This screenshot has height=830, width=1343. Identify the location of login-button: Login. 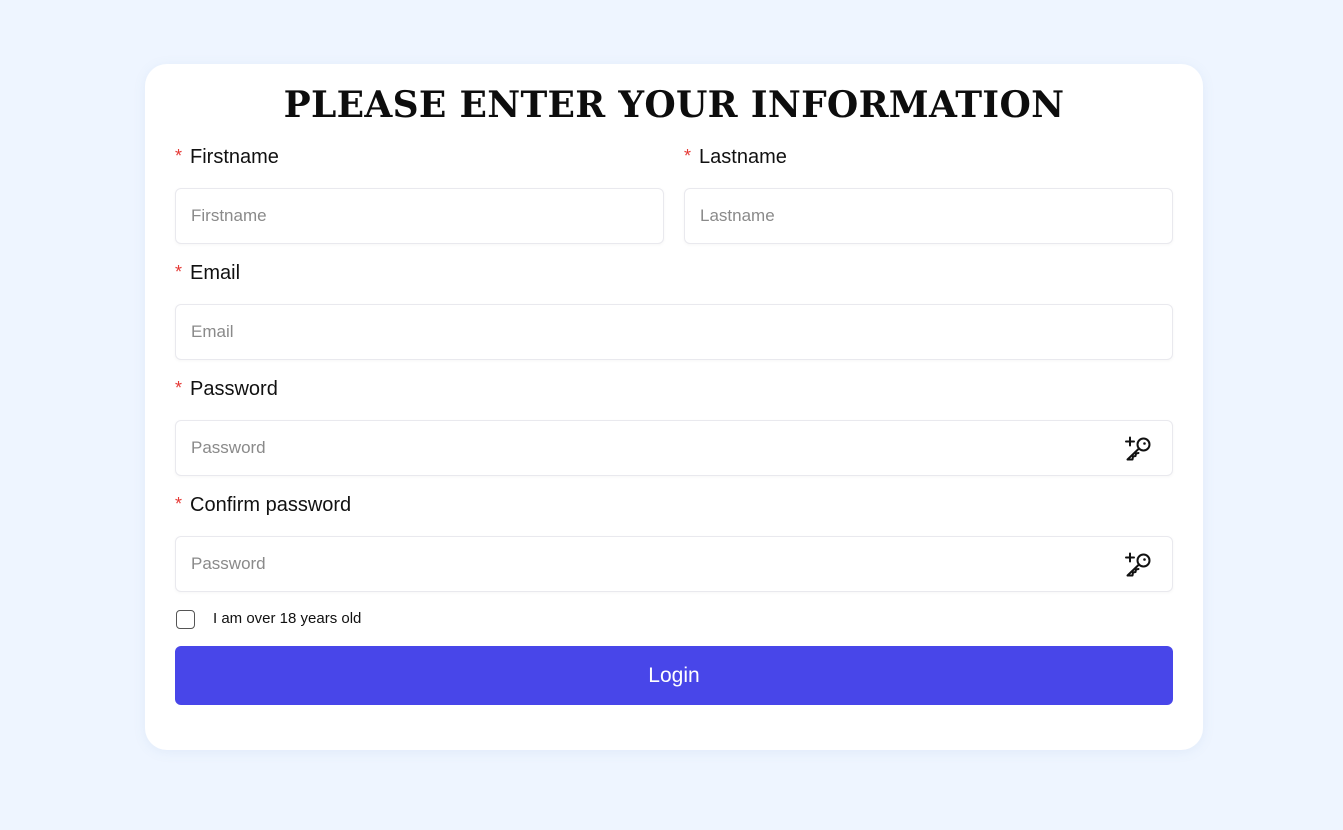
(674, 675).